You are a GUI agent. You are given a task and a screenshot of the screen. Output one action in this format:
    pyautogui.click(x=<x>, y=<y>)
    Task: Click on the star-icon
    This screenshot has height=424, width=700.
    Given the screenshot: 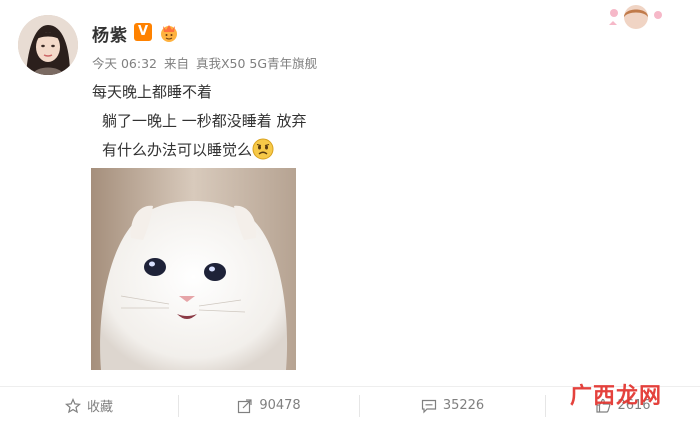 What is the action you would take?
    pyautogui.click(x=72, y=405)
    